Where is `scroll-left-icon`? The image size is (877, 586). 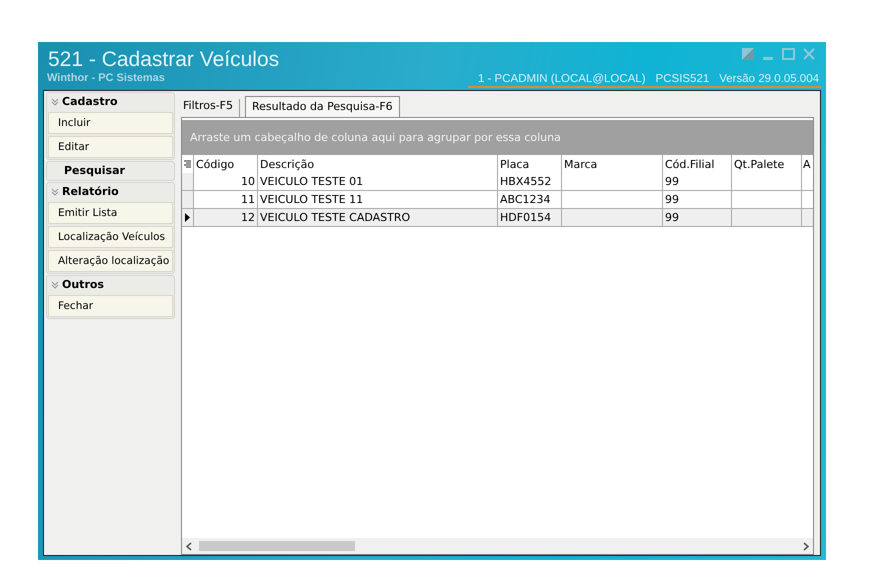 scroll-left-icon is located at coordinates (189, 546).